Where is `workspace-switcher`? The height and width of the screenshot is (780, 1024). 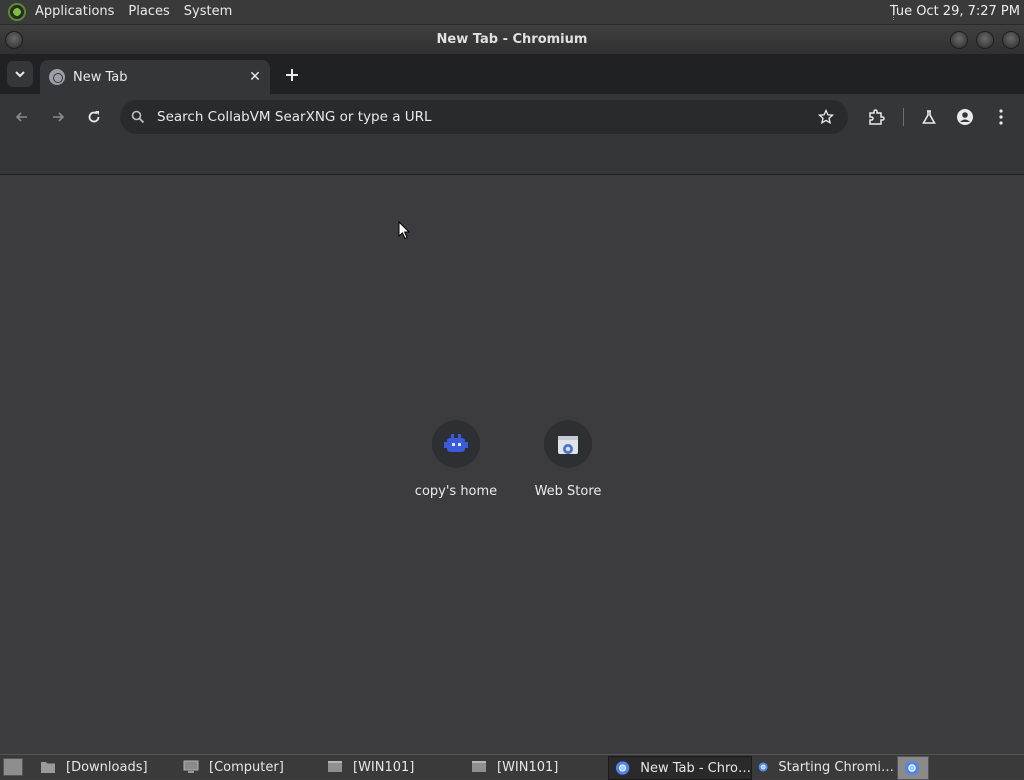
workspace-switcher is located at coordinates (913, 768).